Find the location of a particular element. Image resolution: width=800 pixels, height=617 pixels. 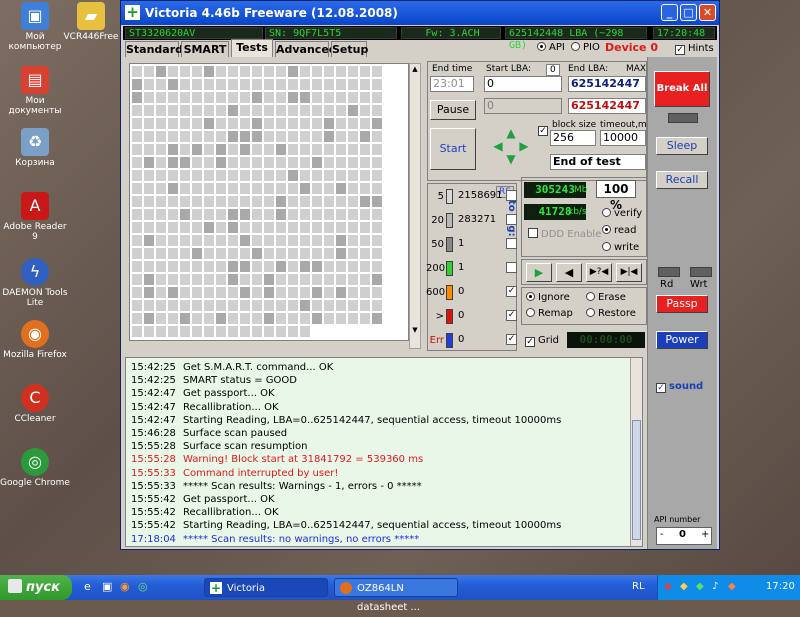

tray-volume-icon: ♪ is located at coordinates (715, 586).